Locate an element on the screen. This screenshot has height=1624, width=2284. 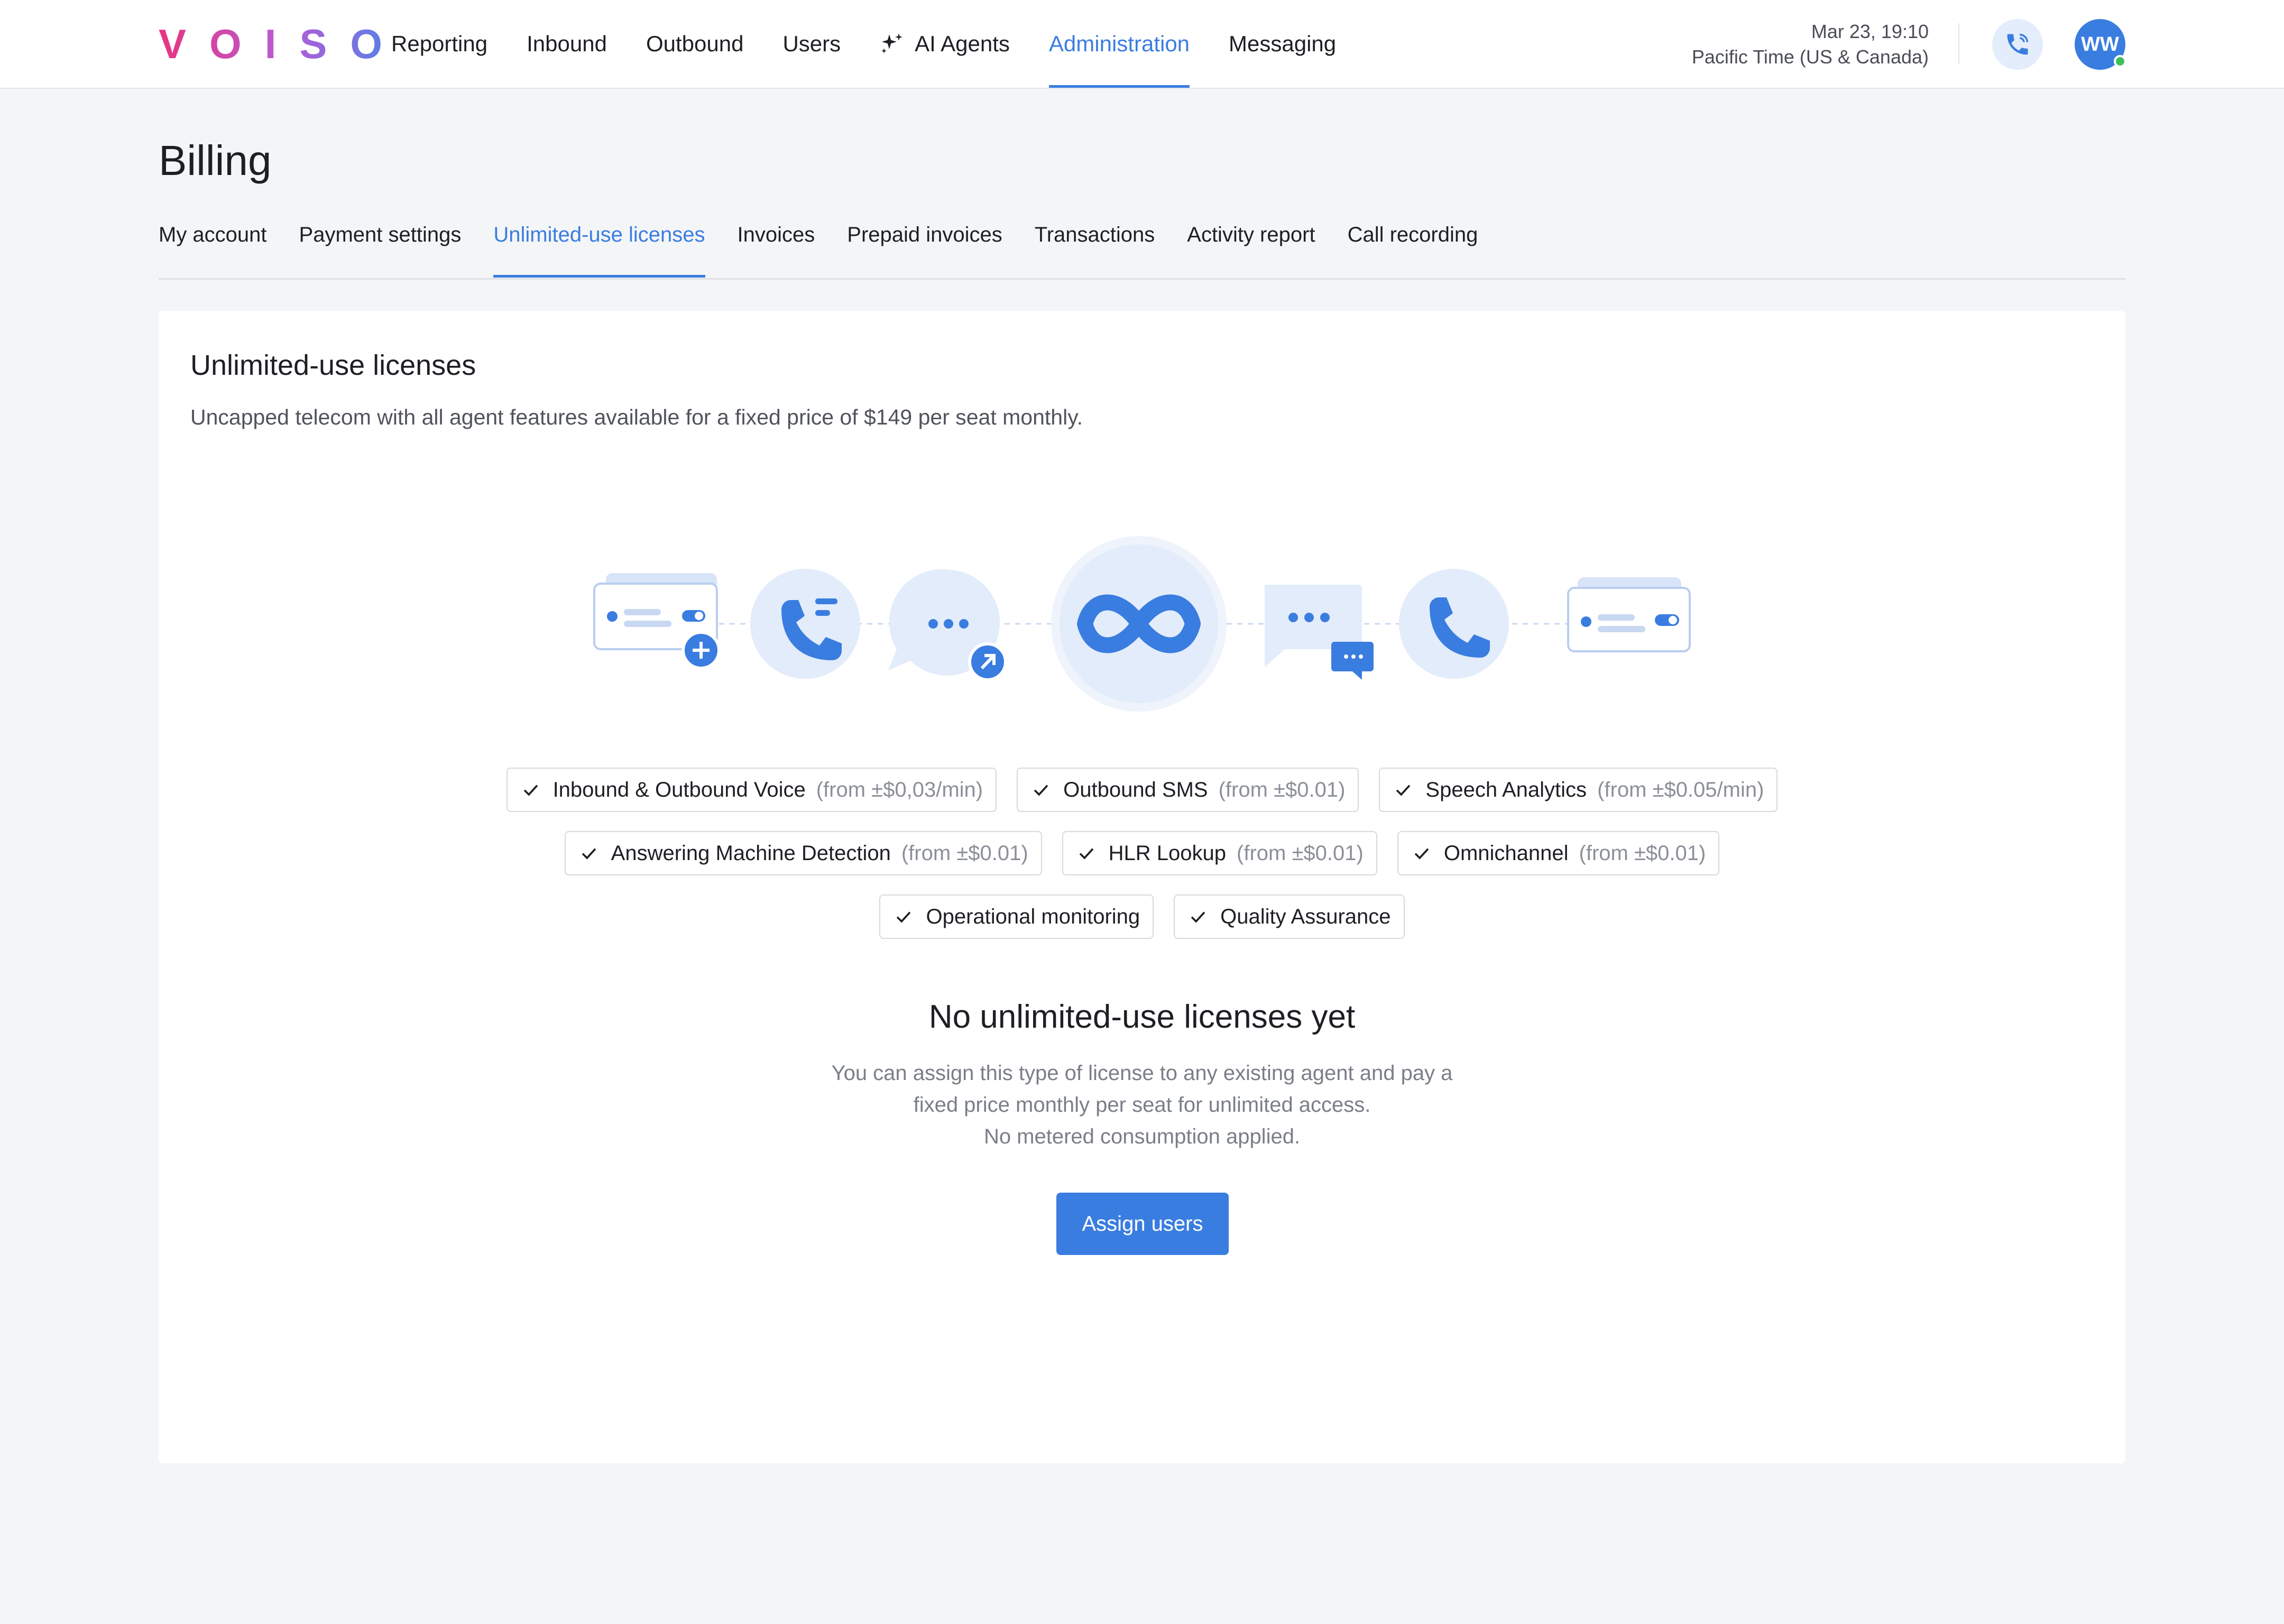
nav-label: AI Agents is located at coordinates (962, 43).